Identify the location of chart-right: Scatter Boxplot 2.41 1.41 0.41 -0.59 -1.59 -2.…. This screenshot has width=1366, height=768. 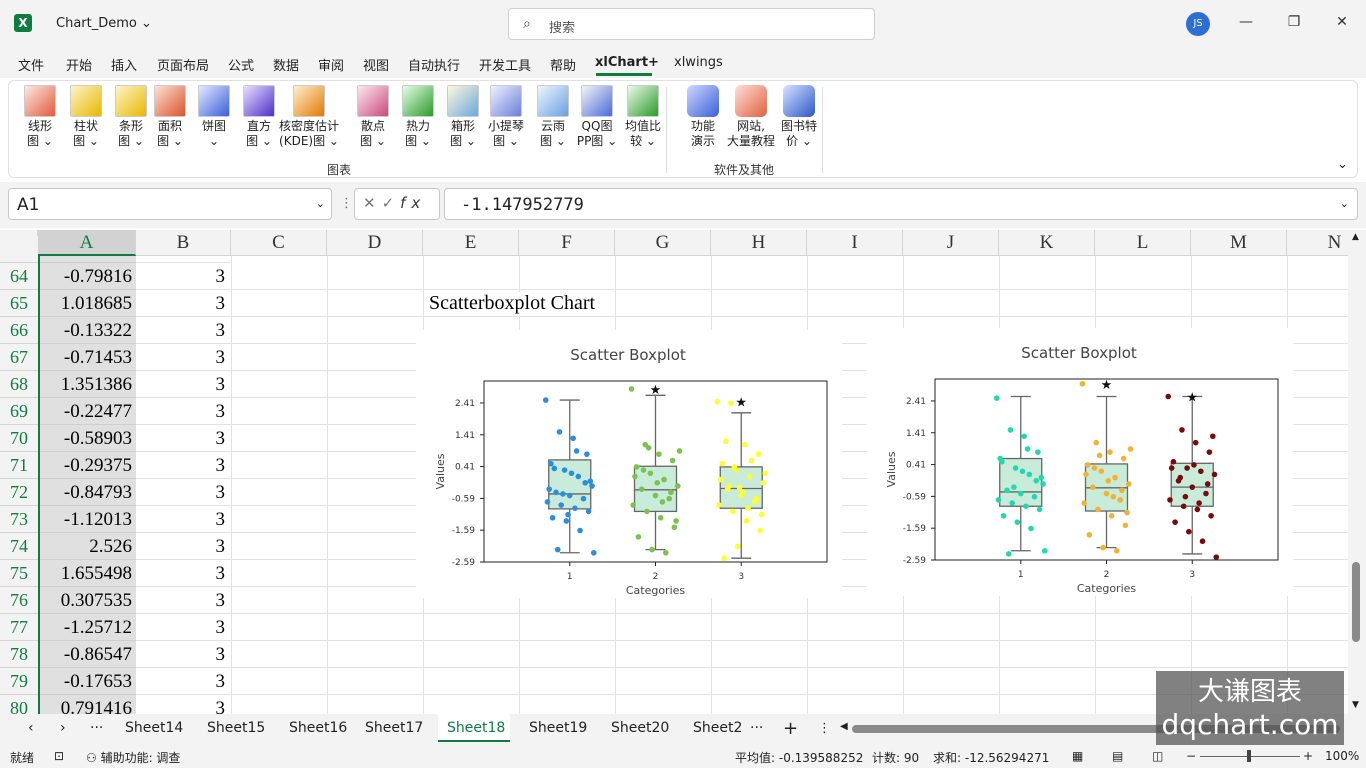
(1080, 462).